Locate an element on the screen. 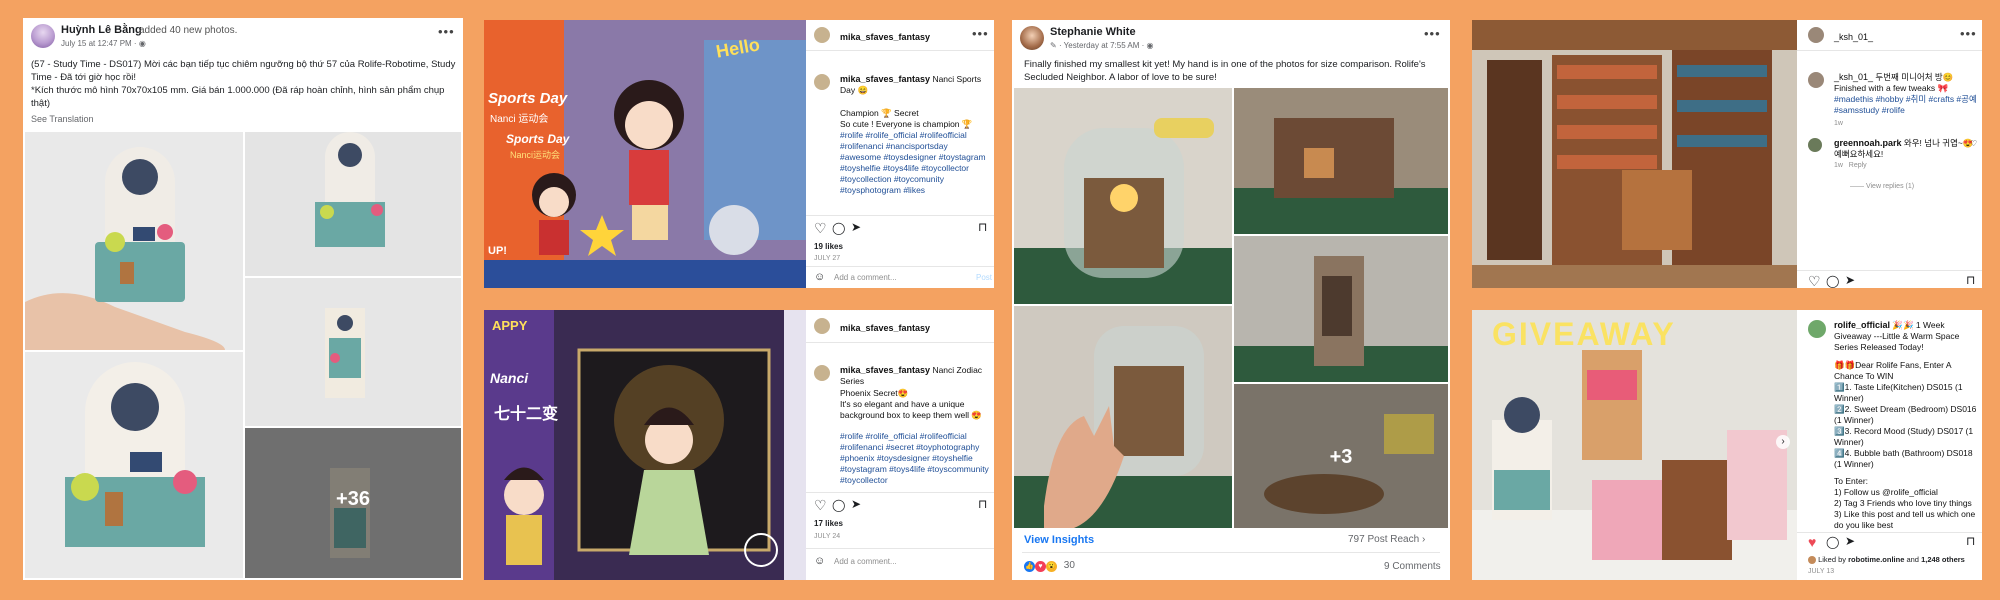  author-name: Huỳnh Lê Bằng is located at coordinates (101, 30).